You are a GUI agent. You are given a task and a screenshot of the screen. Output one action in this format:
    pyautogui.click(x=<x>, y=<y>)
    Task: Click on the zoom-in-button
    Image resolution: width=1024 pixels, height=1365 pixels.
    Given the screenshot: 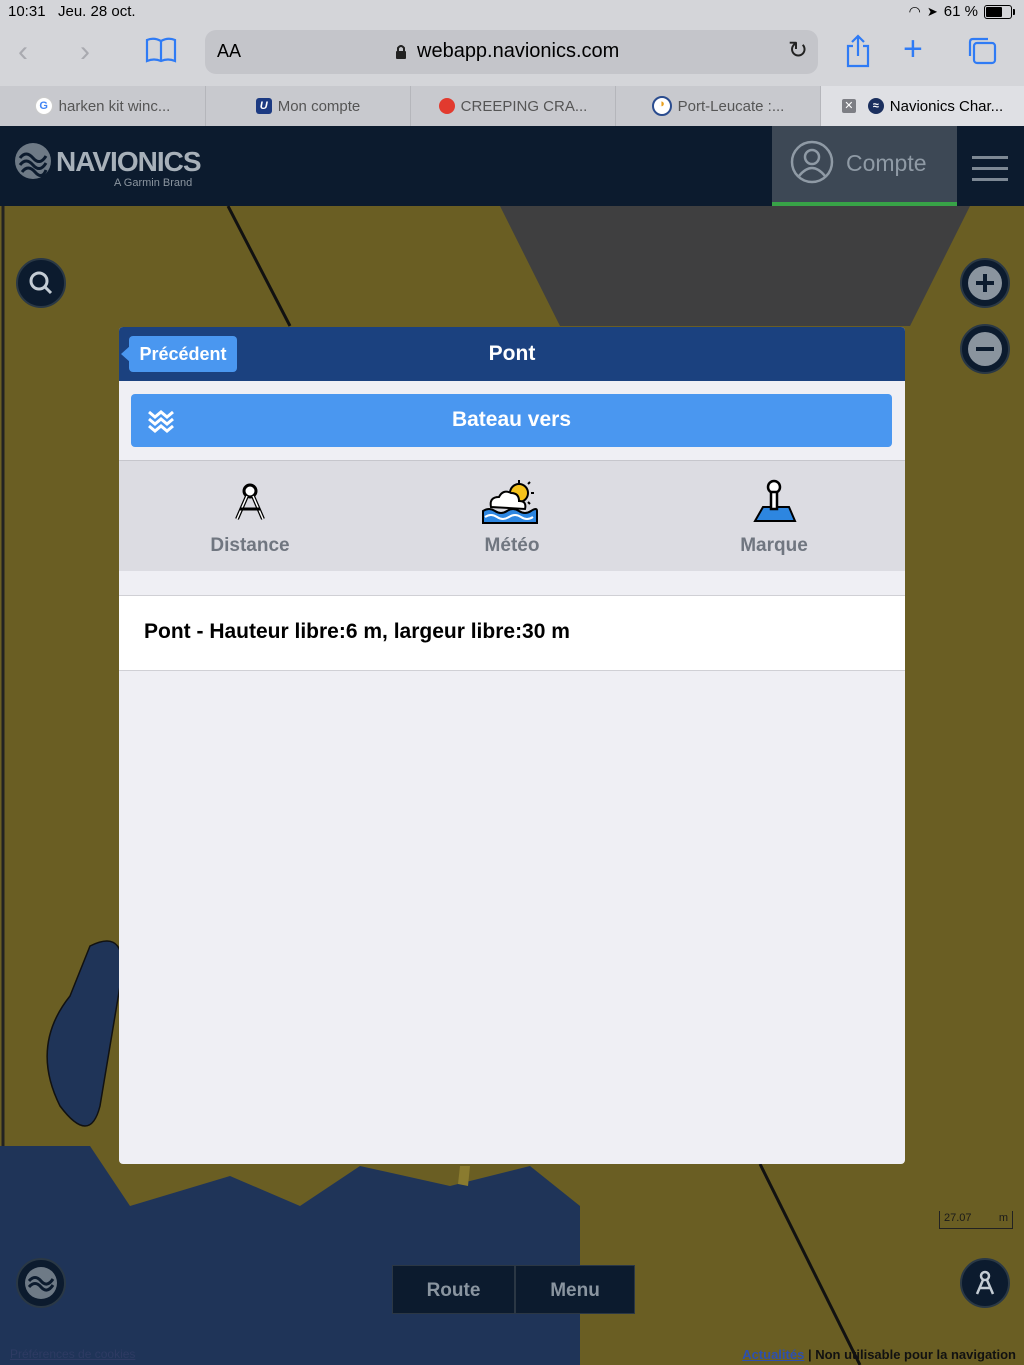 What is the action you would take?
    pyautogui.click(x=985, y=283)
    